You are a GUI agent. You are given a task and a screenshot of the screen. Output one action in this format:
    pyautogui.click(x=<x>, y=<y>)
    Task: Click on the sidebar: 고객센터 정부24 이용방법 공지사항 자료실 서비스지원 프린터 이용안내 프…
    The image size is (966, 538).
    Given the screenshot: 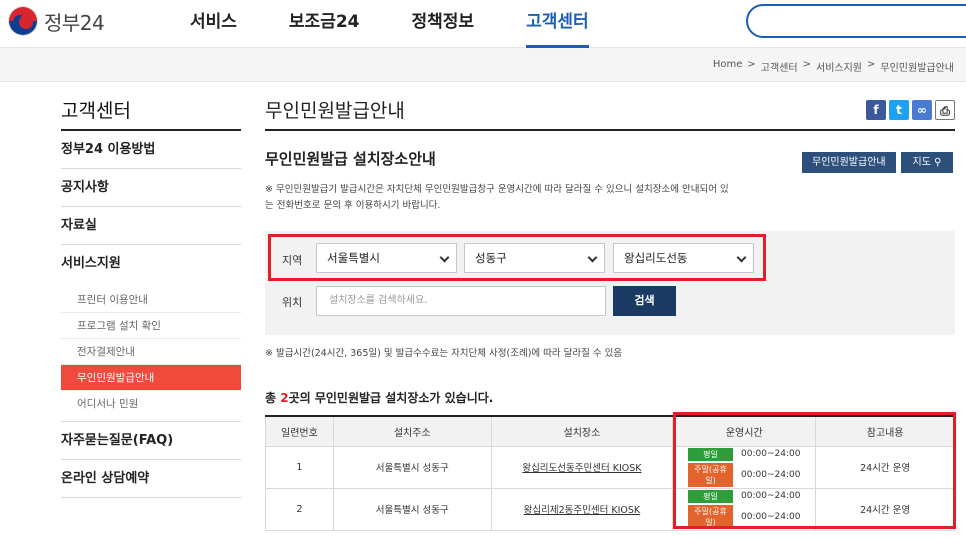 What is the action you would take?
    pyautogui.click(x=151, y=297)
    